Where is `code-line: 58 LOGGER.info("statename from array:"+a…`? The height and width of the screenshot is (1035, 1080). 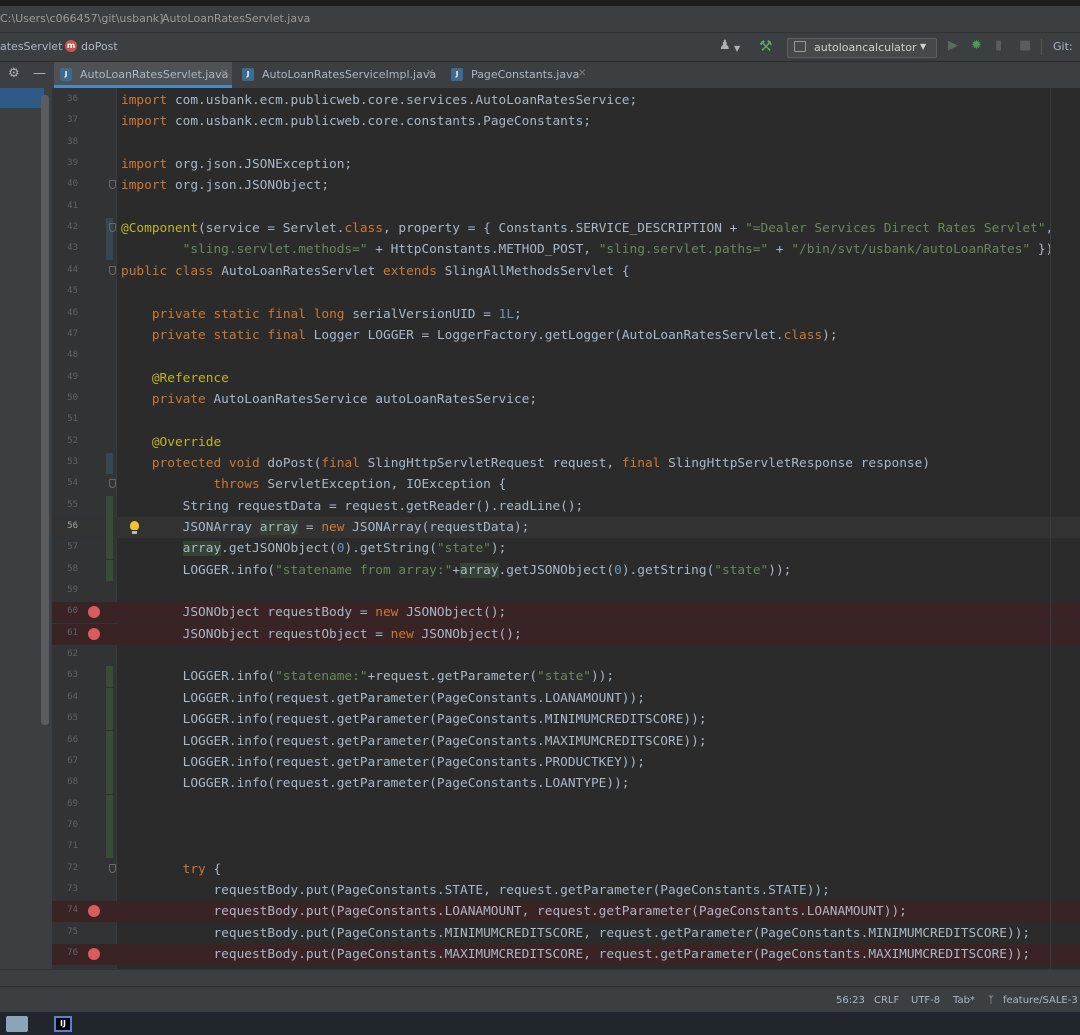 code-line: 58 LOGGER.info("statename from array:"+a… is located at coordinates (566, 570).